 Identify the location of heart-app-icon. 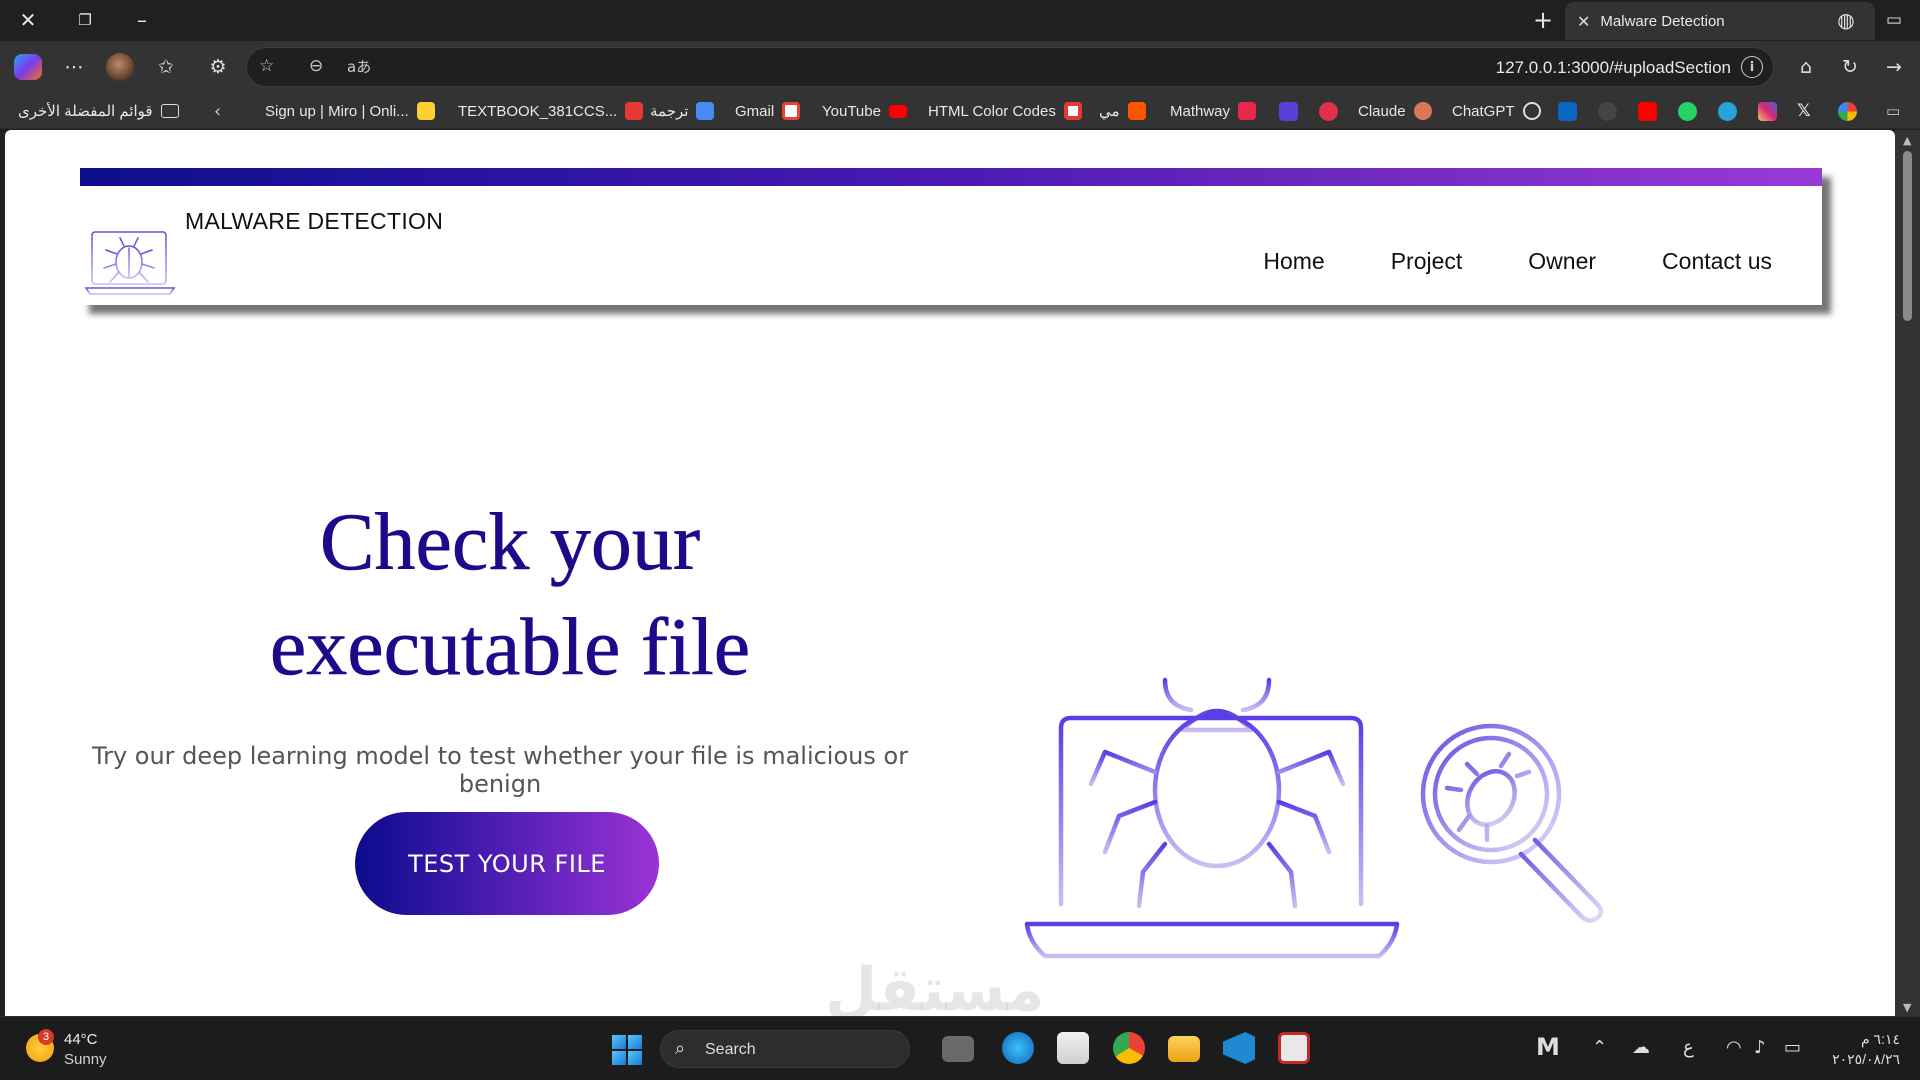
(1328, 111).